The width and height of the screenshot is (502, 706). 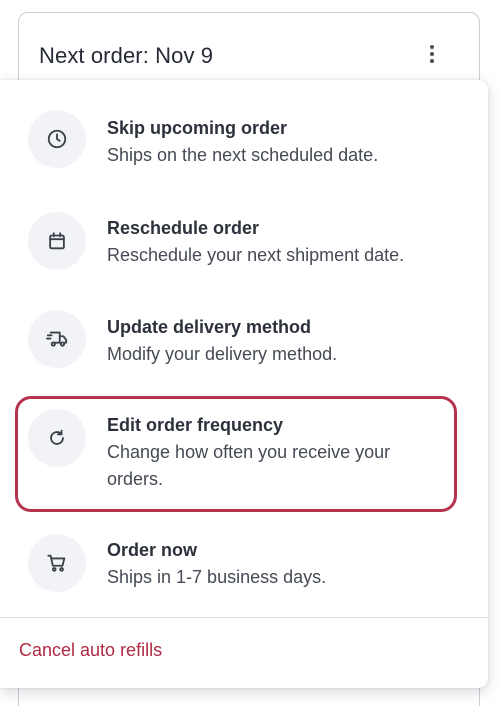 I want to click on menu-item-description: Modify your delivery method., so click(x=222, y=354).